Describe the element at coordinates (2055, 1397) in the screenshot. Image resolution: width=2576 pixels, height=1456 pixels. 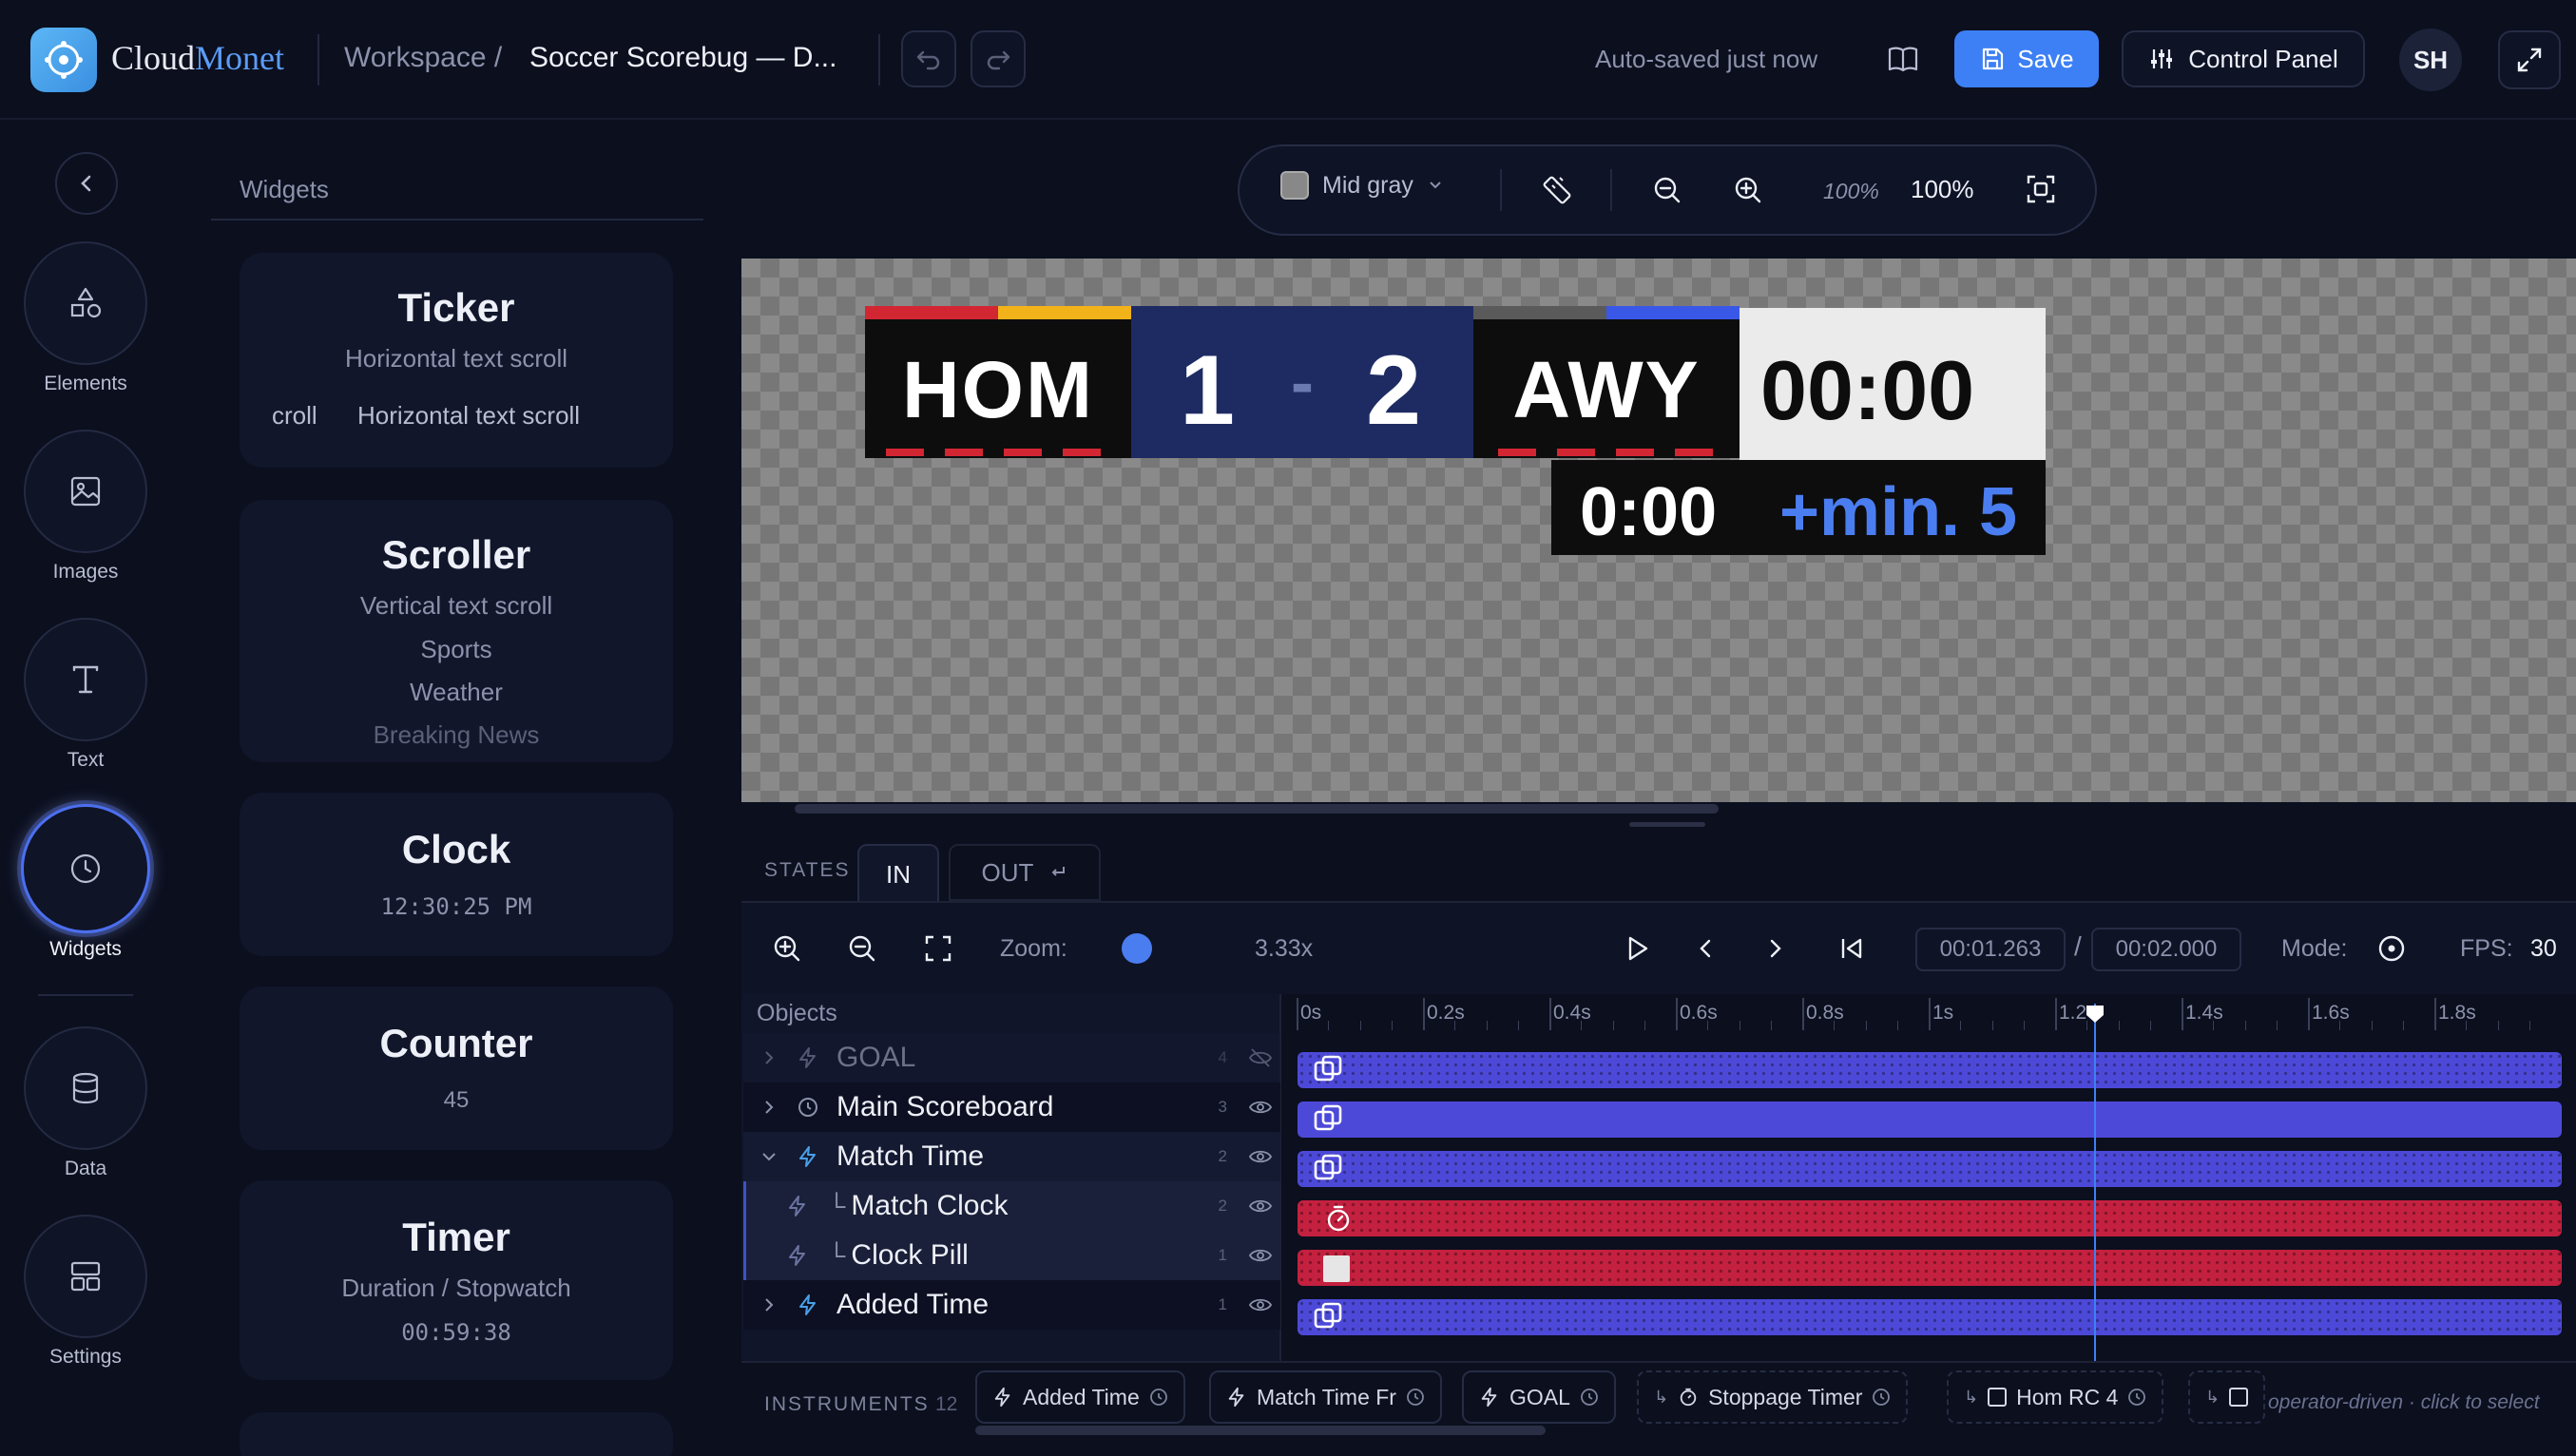
I see `instrument-chip-hom-rc: ↳ Hom RC 4` at that location.